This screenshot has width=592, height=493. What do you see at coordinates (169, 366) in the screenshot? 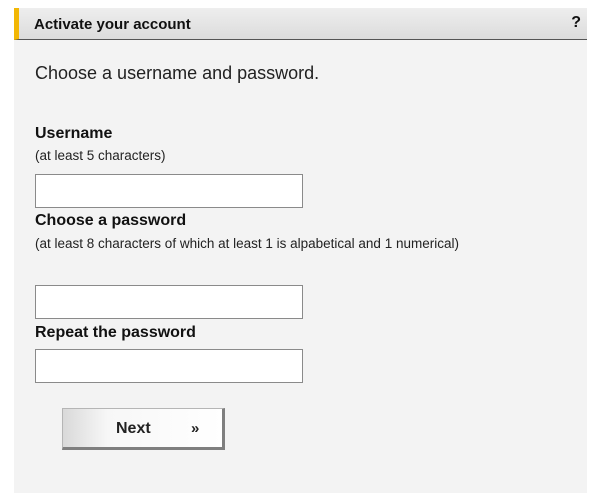
I see `repeat-password-input` at bounding box center [169, 366].